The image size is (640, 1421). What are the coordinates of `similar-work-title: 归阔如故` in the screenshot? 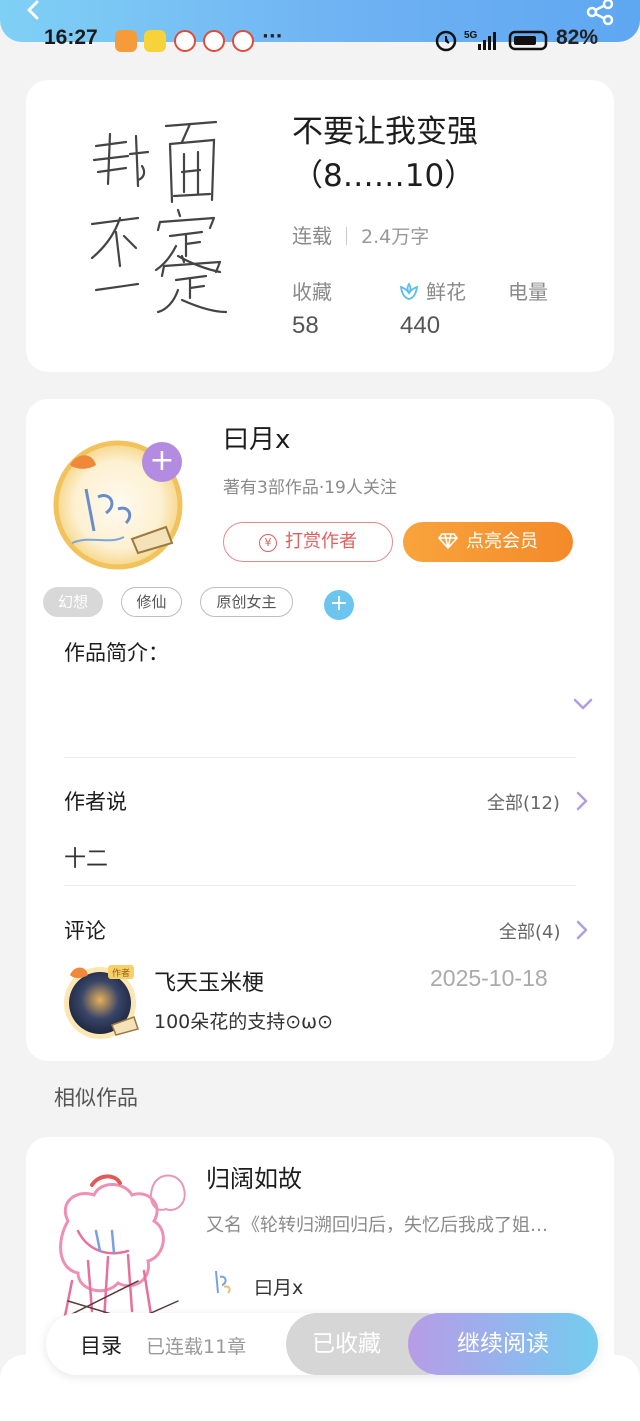 It's located at (254, 1176).